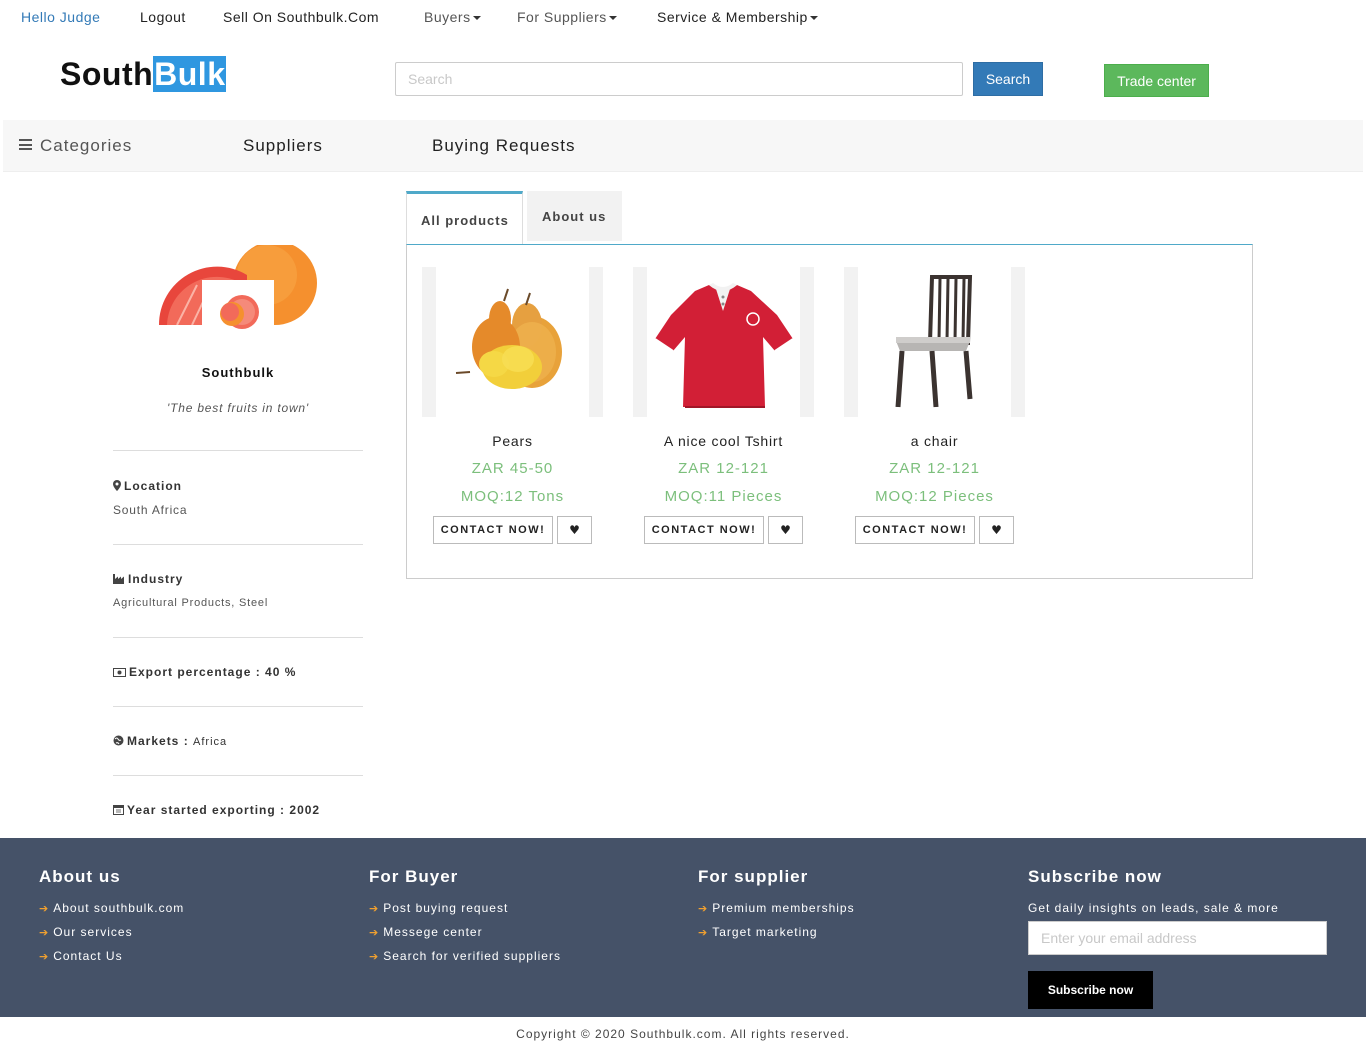 The height and width of the screenshot is (1051, 1366). I want to click on email-input, so click(1177, 938).